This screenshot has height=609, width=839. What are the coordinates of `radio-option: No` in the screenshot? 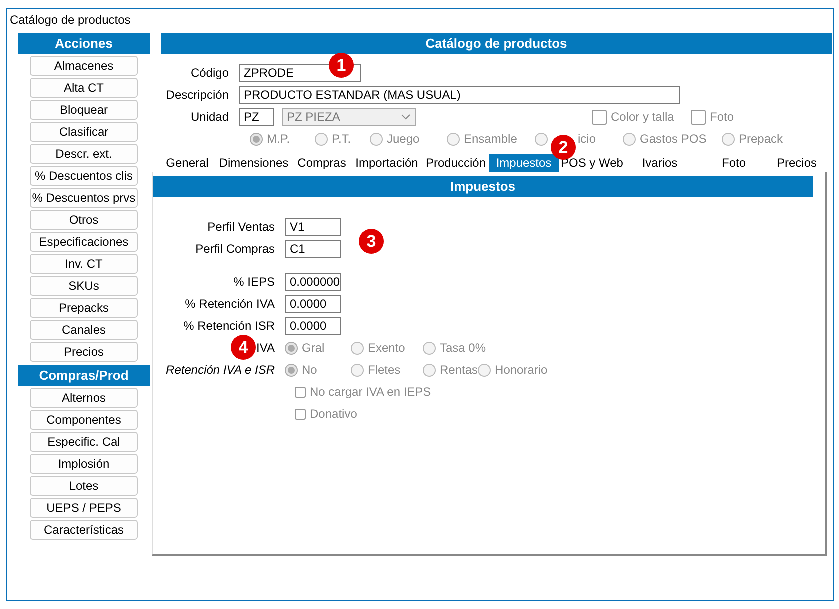 It's located at (318, 370).